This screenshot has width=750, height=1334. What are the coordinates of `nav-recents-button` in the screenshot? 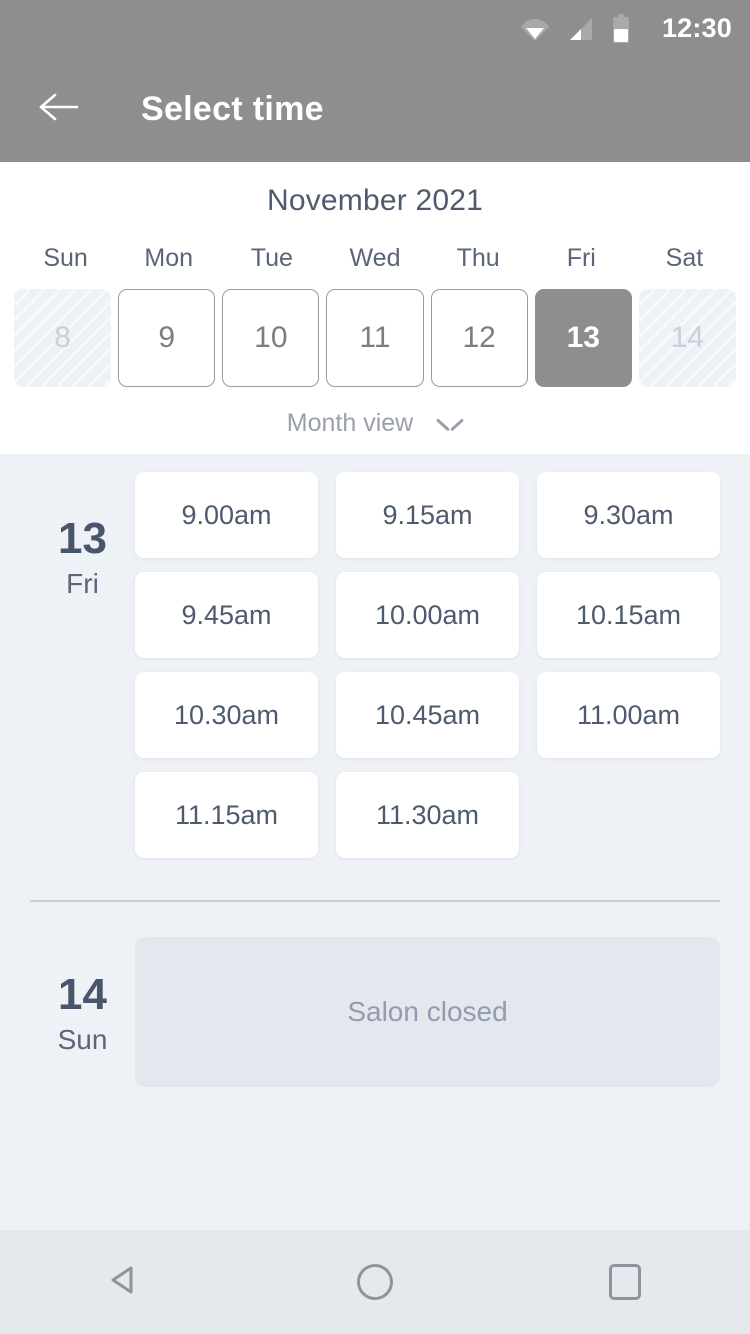 It's located at (625, 1282).